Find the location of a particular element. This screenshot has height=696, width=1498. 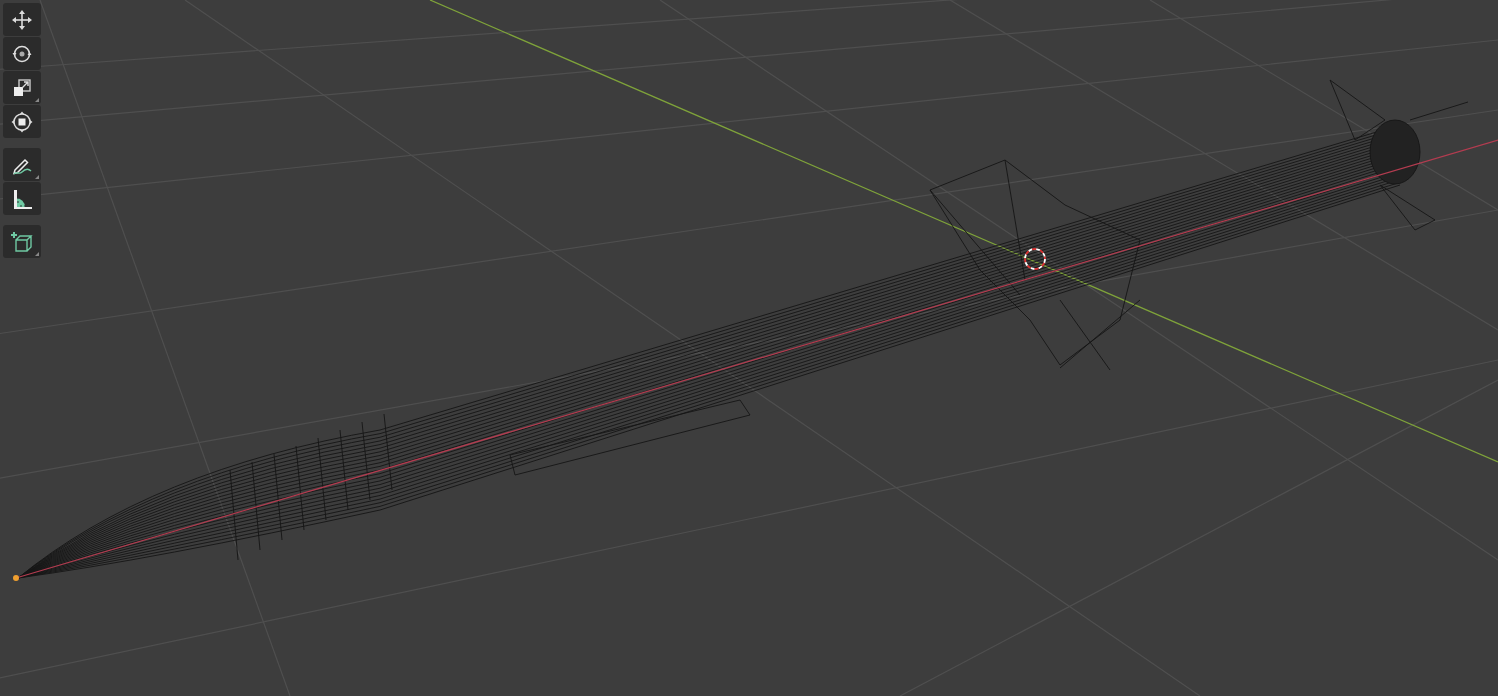

ruler-protractor-icon is located at coordinates (23, 199).